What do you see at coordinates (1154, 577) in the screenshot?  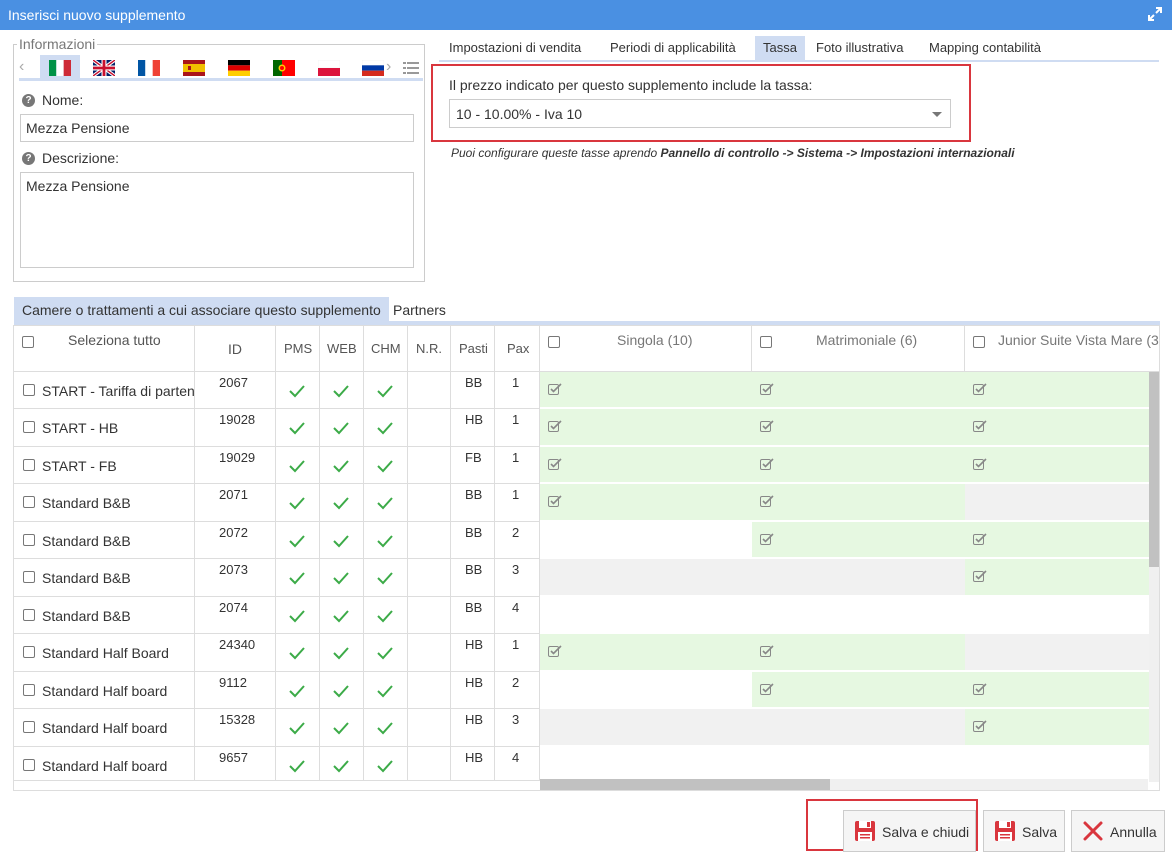 I see `vertical-scrollbar` at bounding box center [1154, 577].